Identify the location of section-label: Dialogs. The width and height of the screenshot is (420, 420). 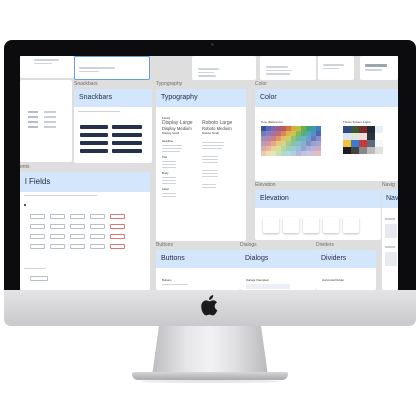
(248, 245).